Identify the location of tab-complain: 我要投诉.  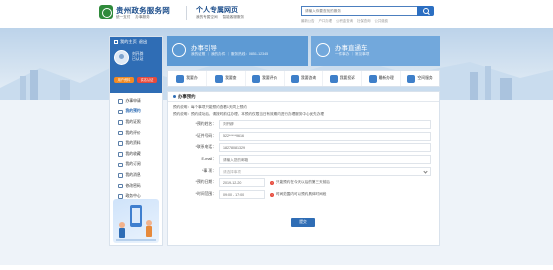
(343, 78).